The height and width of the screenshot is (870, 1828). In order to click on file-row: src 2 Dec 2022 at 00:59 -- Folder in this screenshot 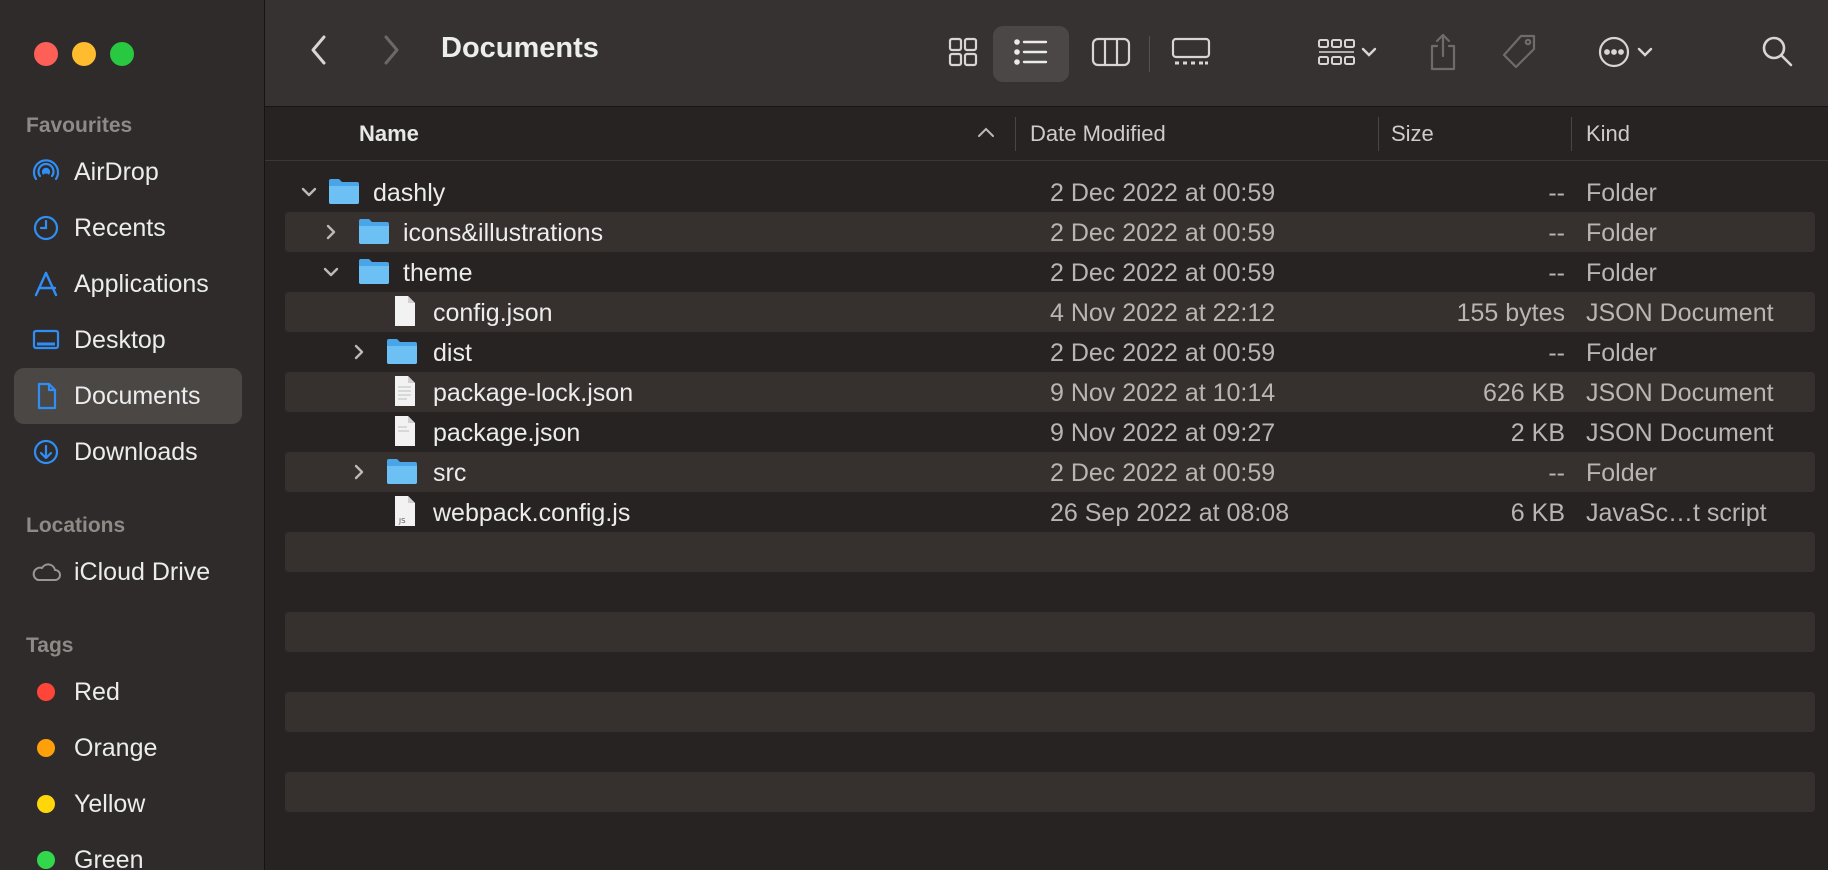, I will do `click(1050, 472)`.